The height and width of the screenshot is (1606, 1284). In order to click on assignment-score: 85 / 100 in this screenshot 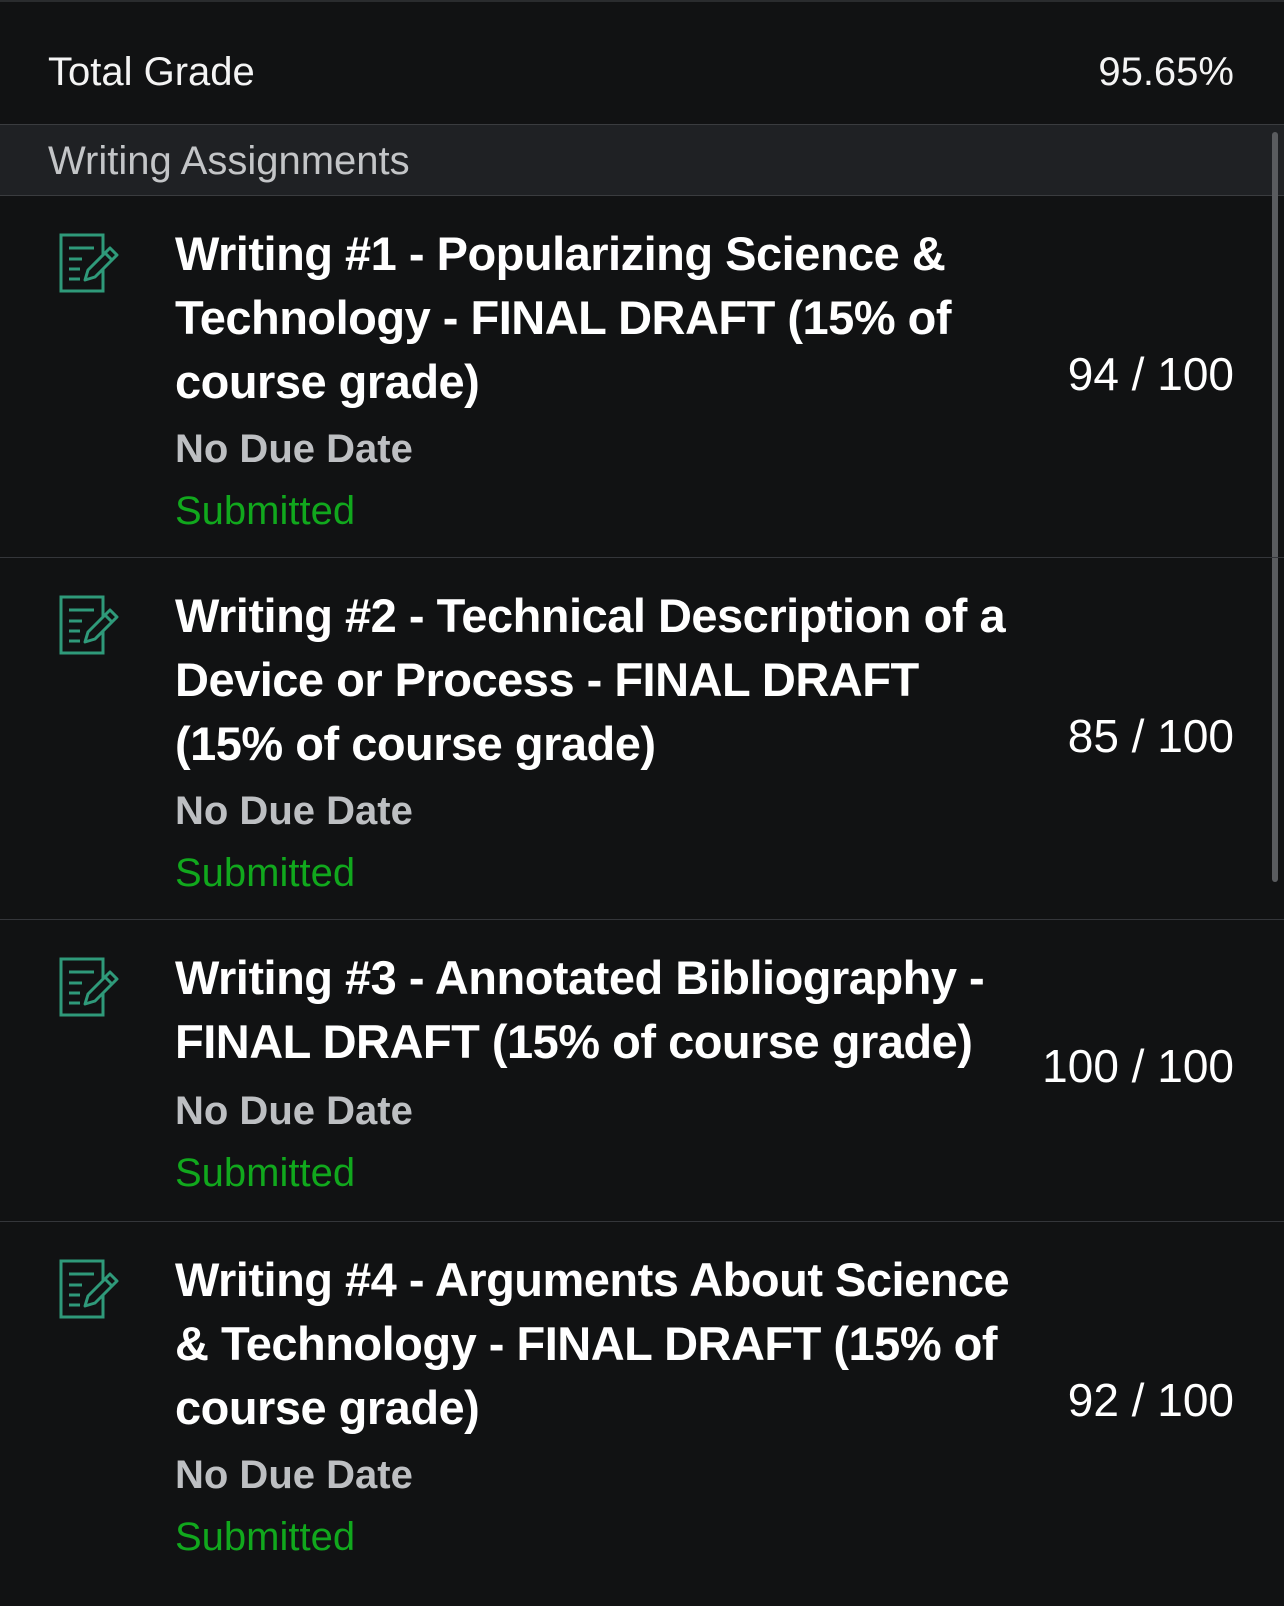, I will do `click(1150, 736)`.